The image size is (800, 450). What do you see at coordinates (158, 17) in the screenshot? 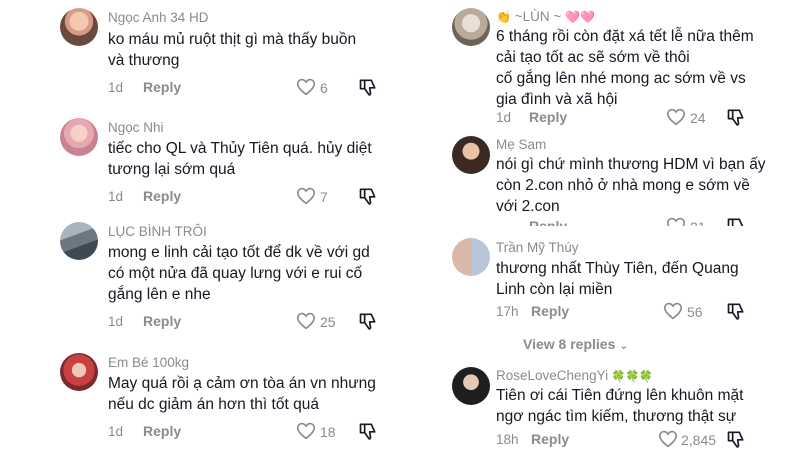
I see `comment-username: Ngọc Anh 34 HD` at bounding box center [158, 17].